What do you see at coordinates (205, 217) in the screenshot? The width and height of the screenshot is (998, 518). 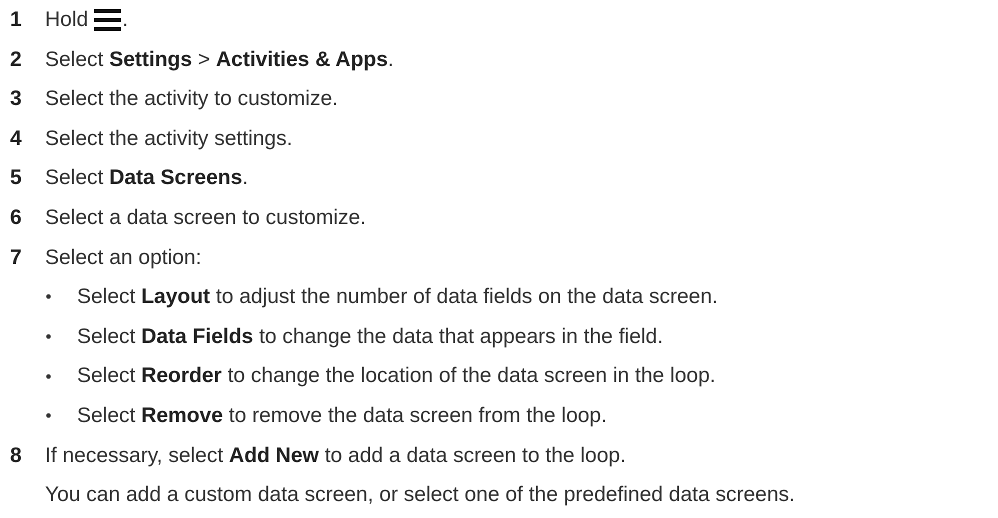 I see `step-text: Select a data screen to customize.` at bounding box center [205, 217].